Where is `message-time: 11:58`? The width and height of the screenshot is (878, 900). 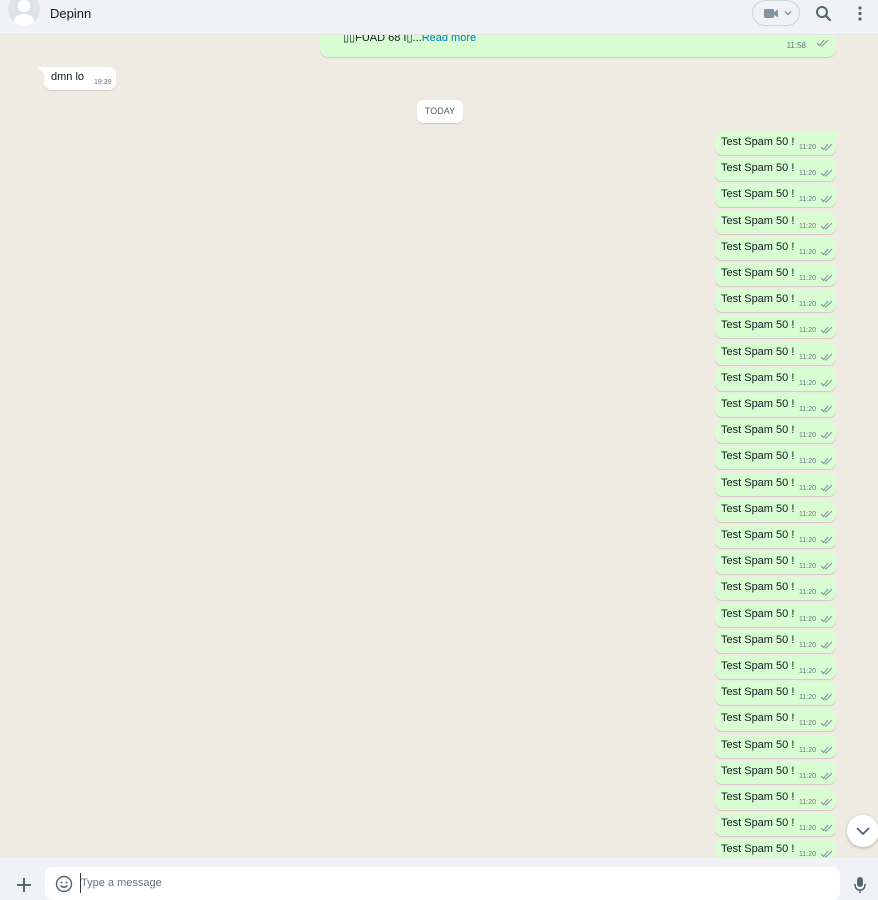
message-time: 11:58 is located at coordinates (796, 45).